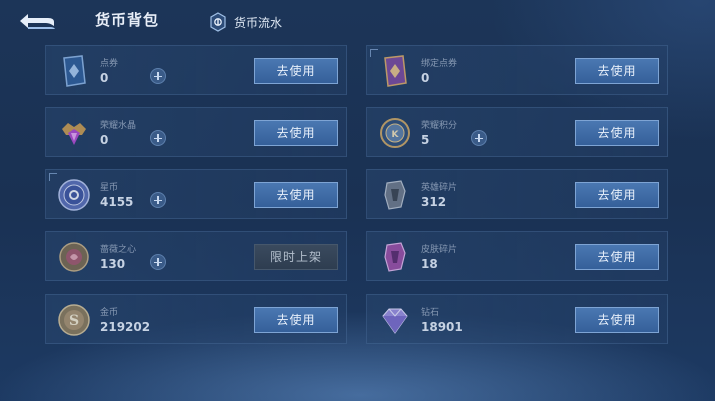 This screenshot has width=715, height=401. I want to click on currency-card-hero-fragment: 英雄碎片 312 去使用, so click(517, 194).